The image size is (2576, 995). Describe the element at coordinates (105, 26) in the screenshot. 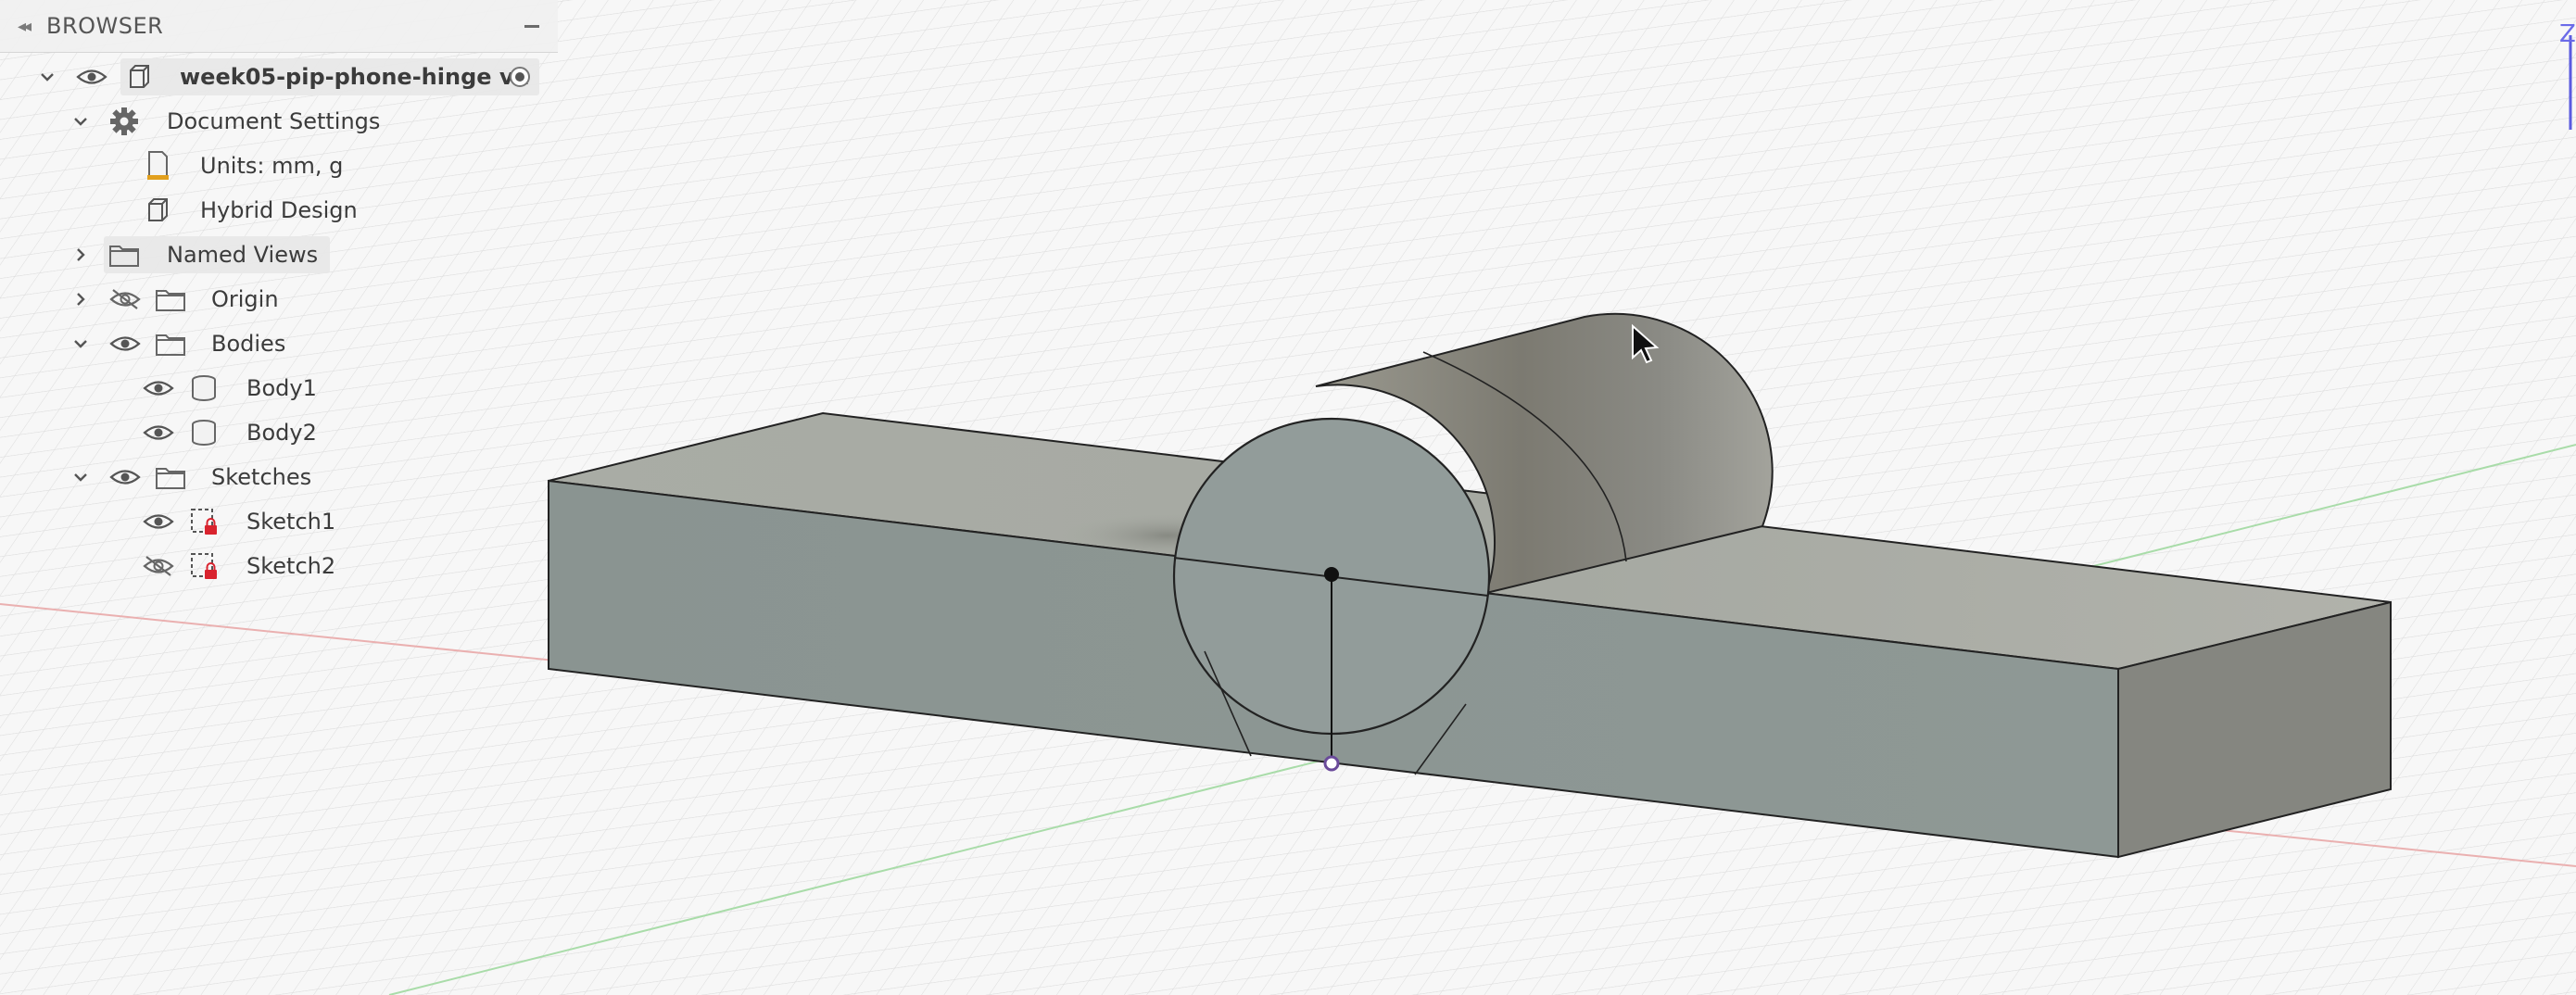

I see `browser-title: BROWSER` at that location.